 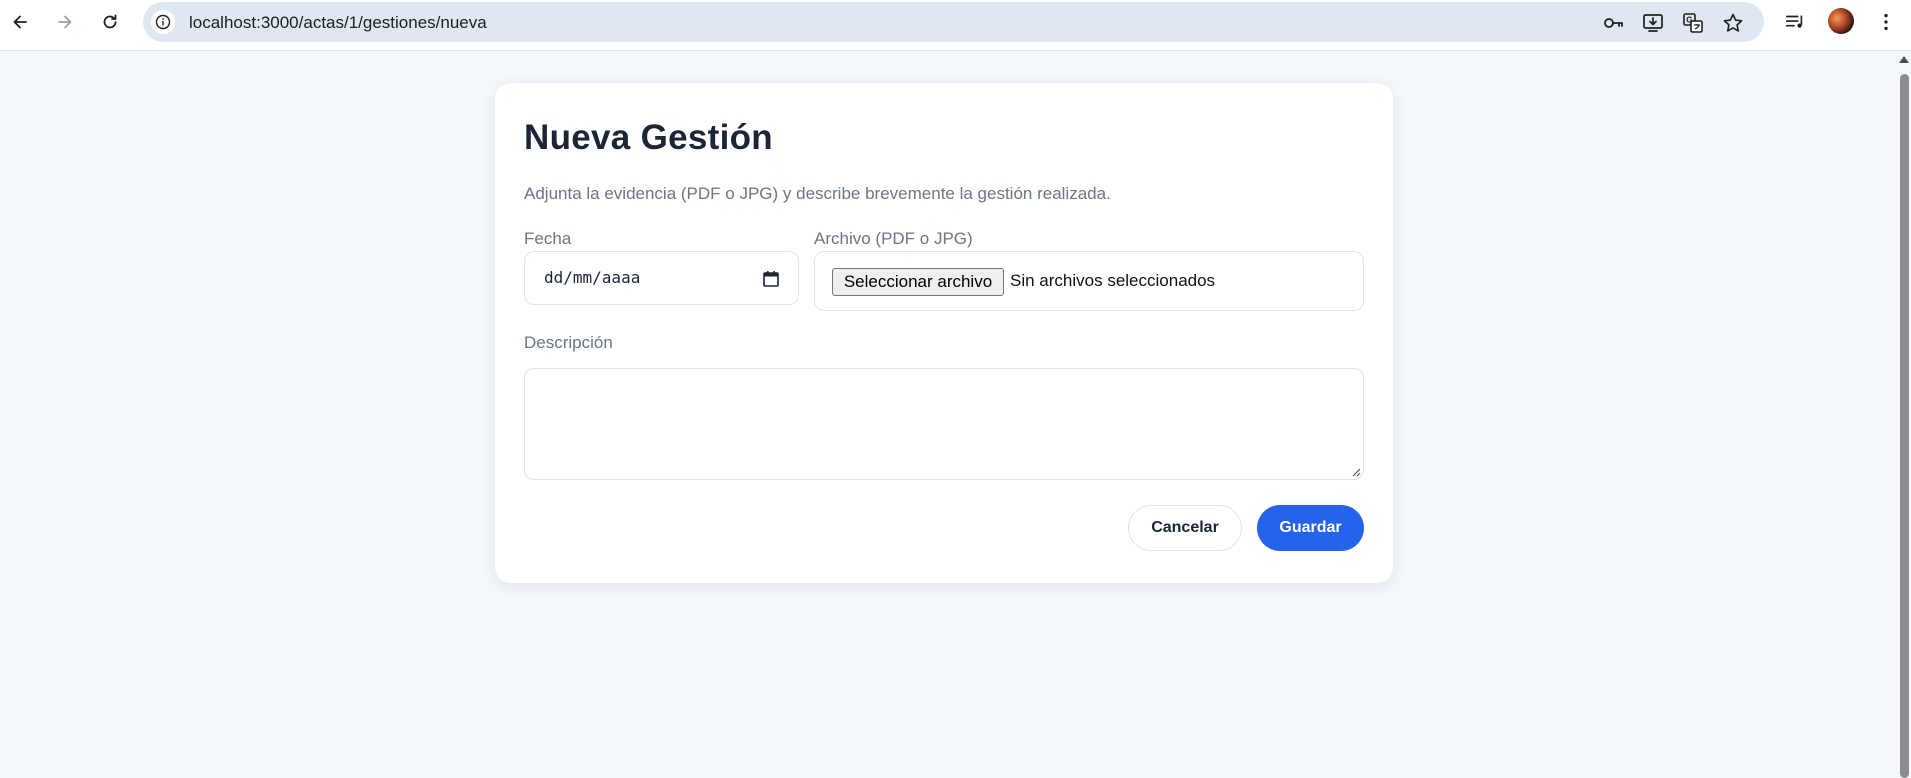 What do you see at coordinates (1733, 23) in the screenshot?
I see `bookmark-star-icon` at bounding box center [1733, 23].